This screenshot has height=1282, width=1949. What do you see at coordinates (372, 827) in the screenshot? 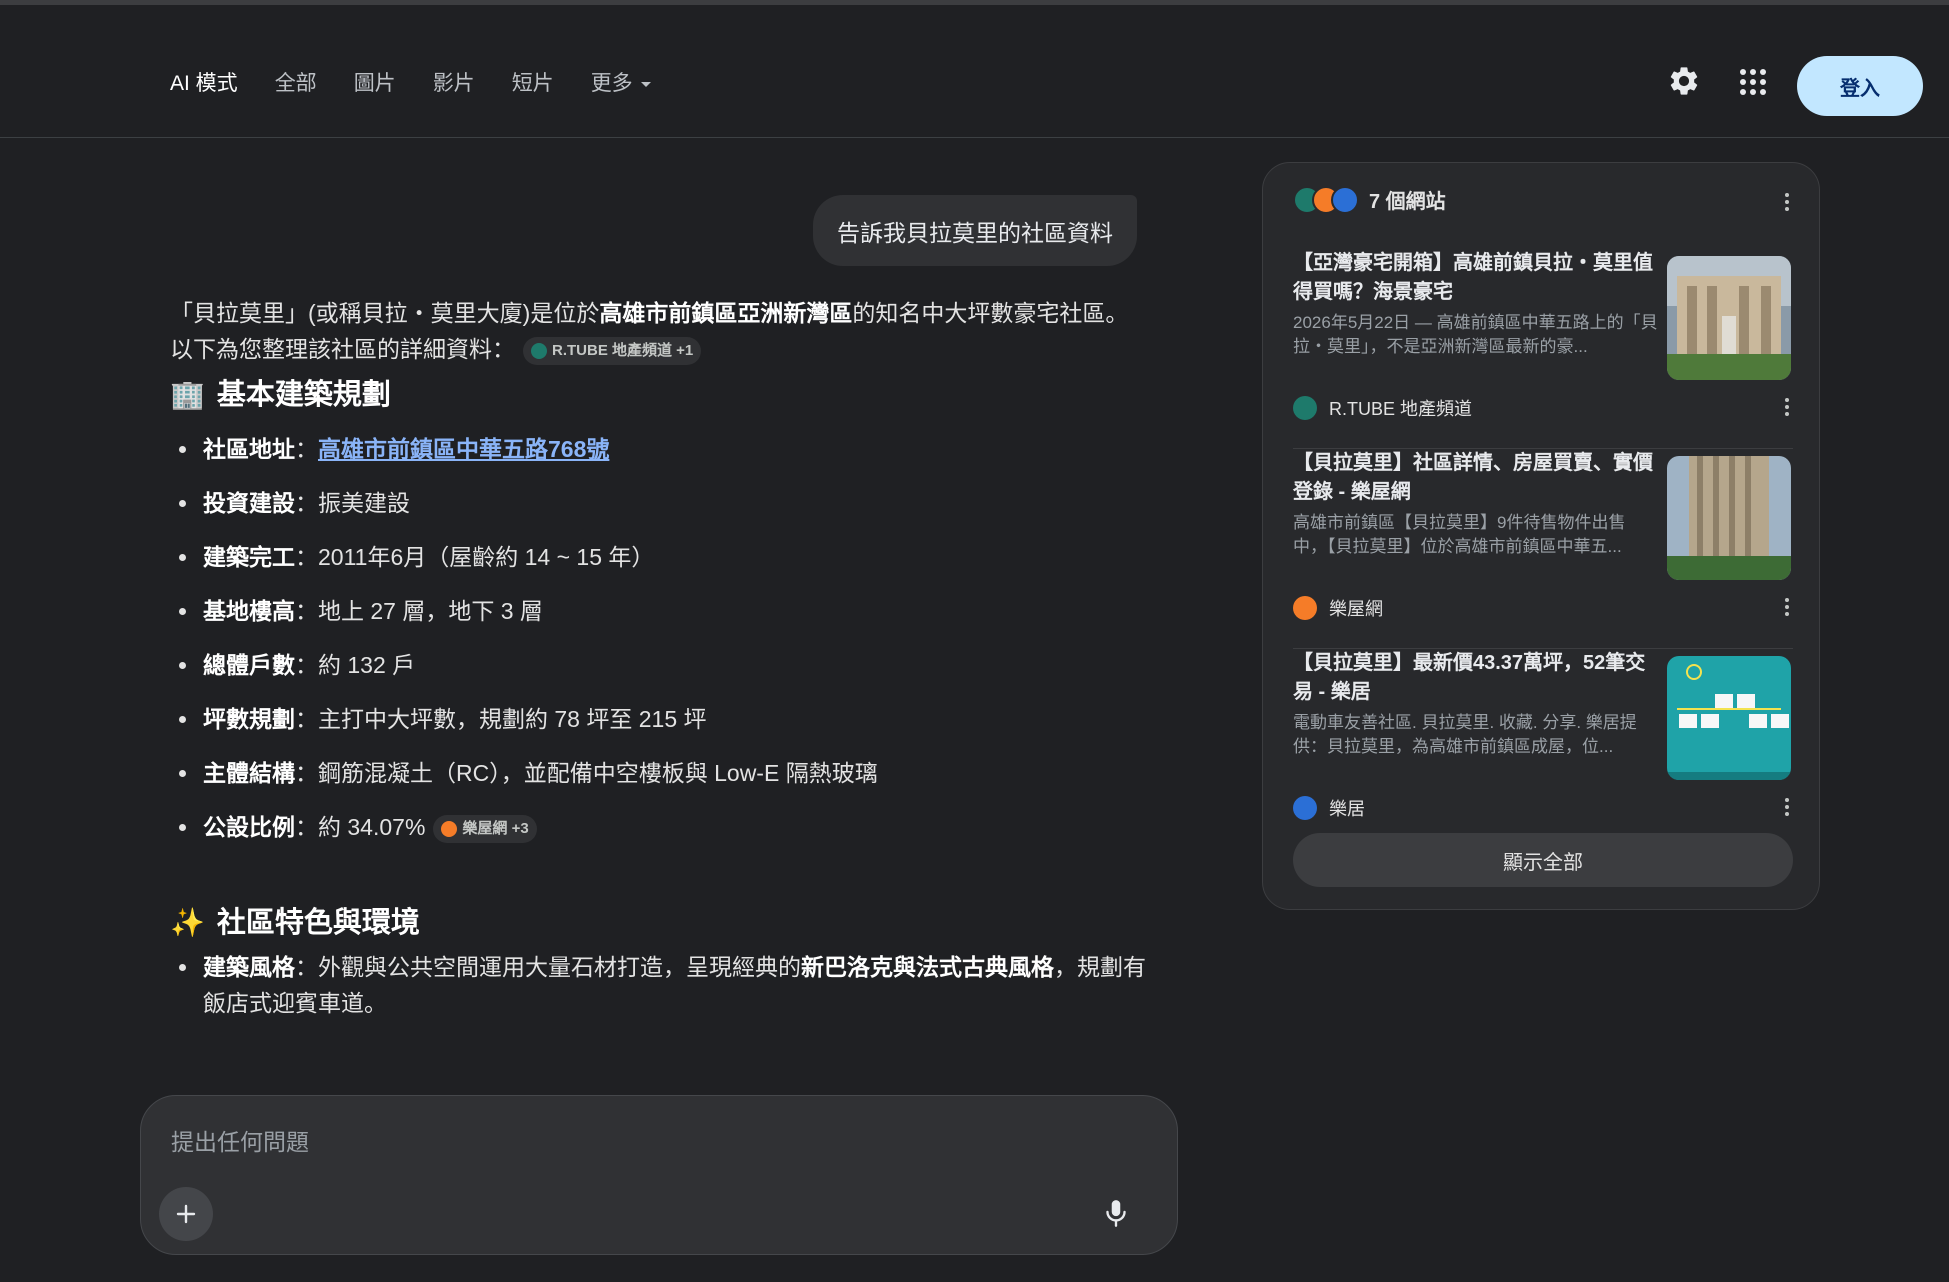
I see `item-value: 約 34.07%` at bounding box center [372, 827].